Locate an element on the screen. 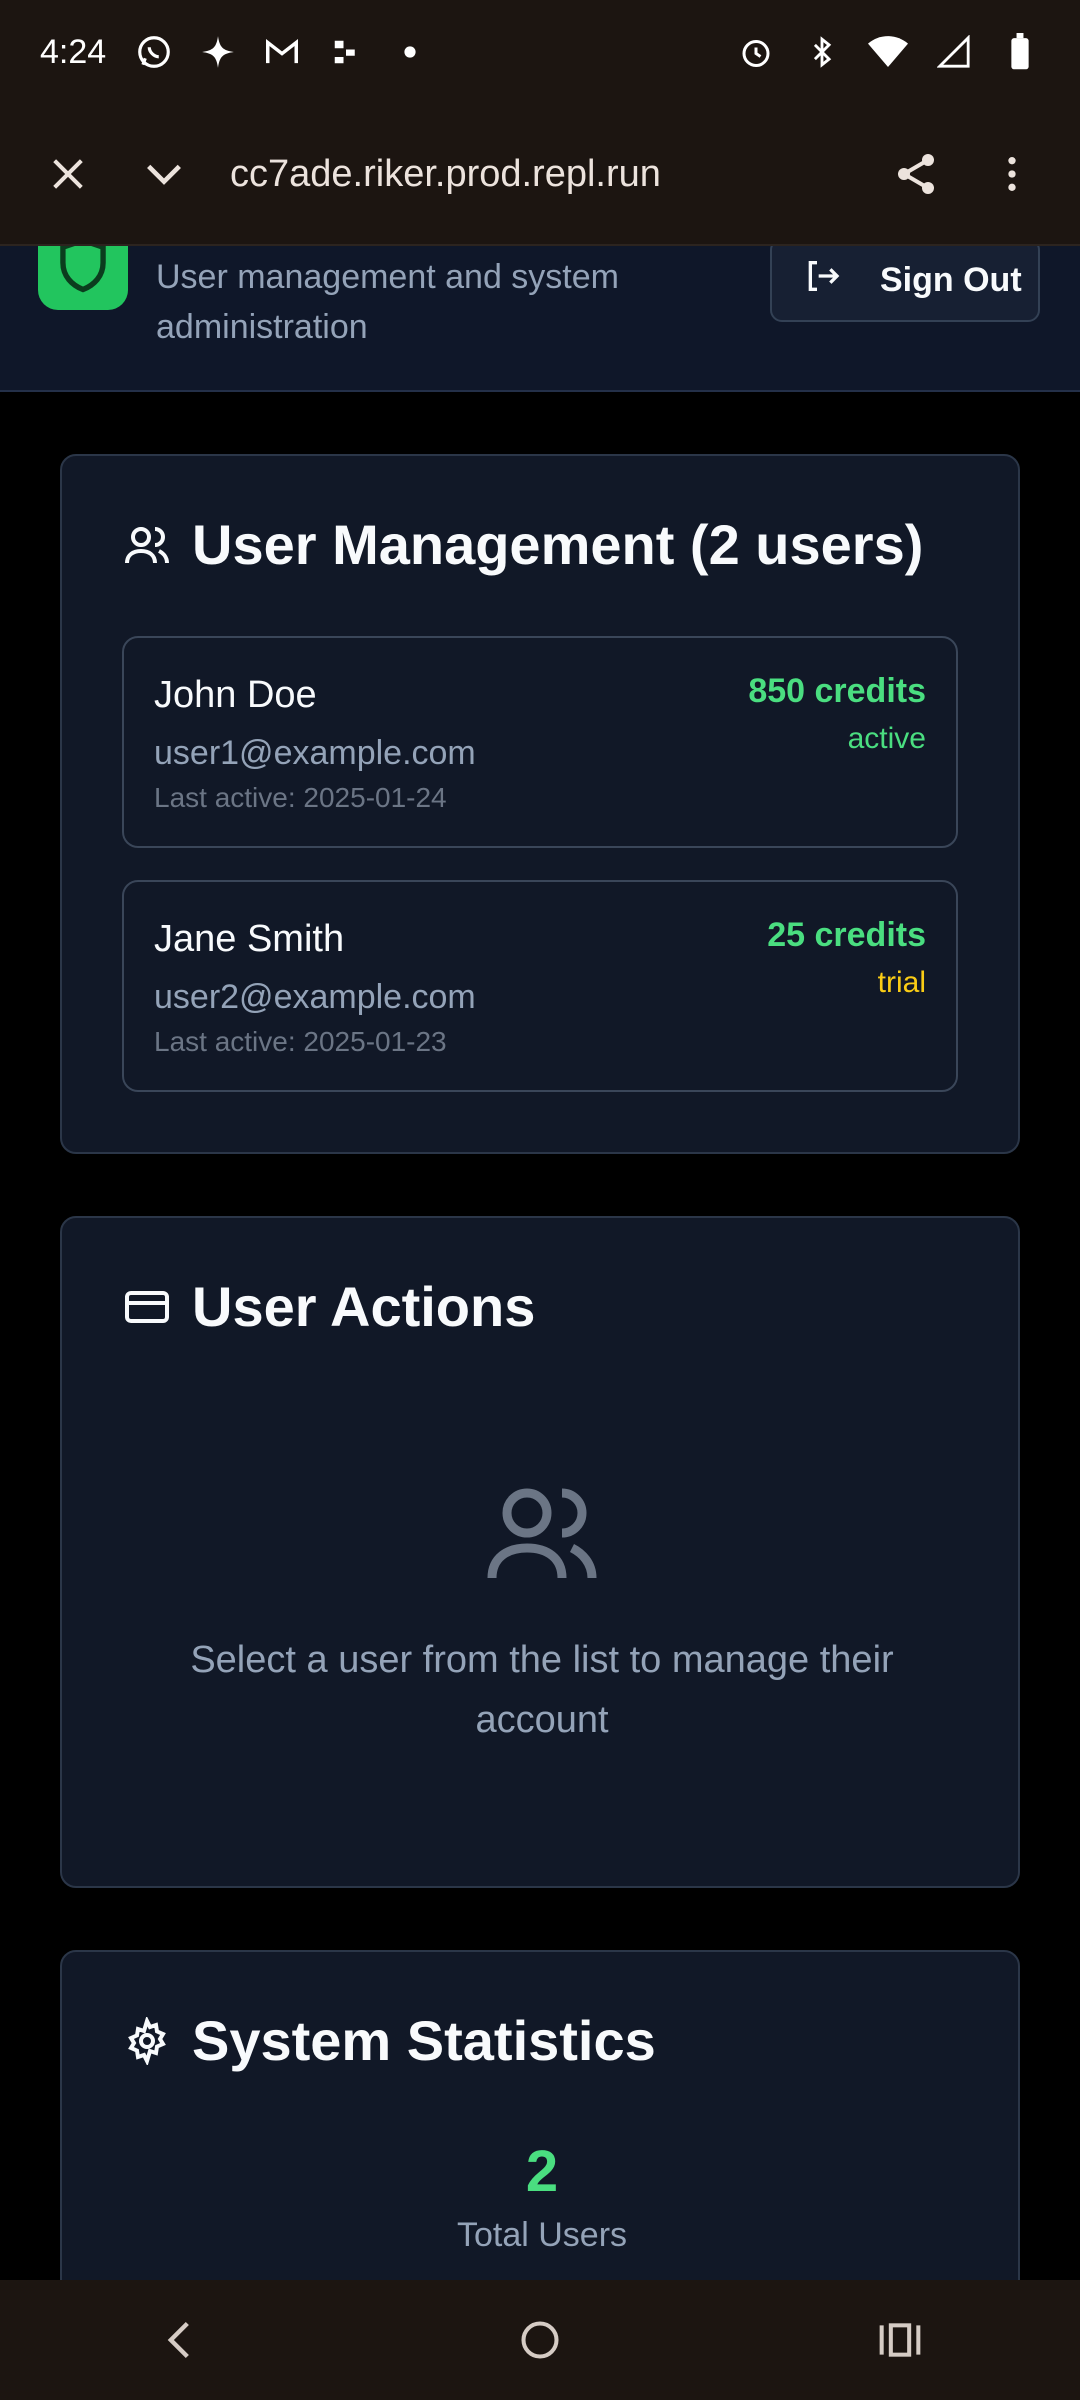 The width and height of the screenshot is (1080, 2400). users-placeholder-icon is located at coordinates (542, 1533).